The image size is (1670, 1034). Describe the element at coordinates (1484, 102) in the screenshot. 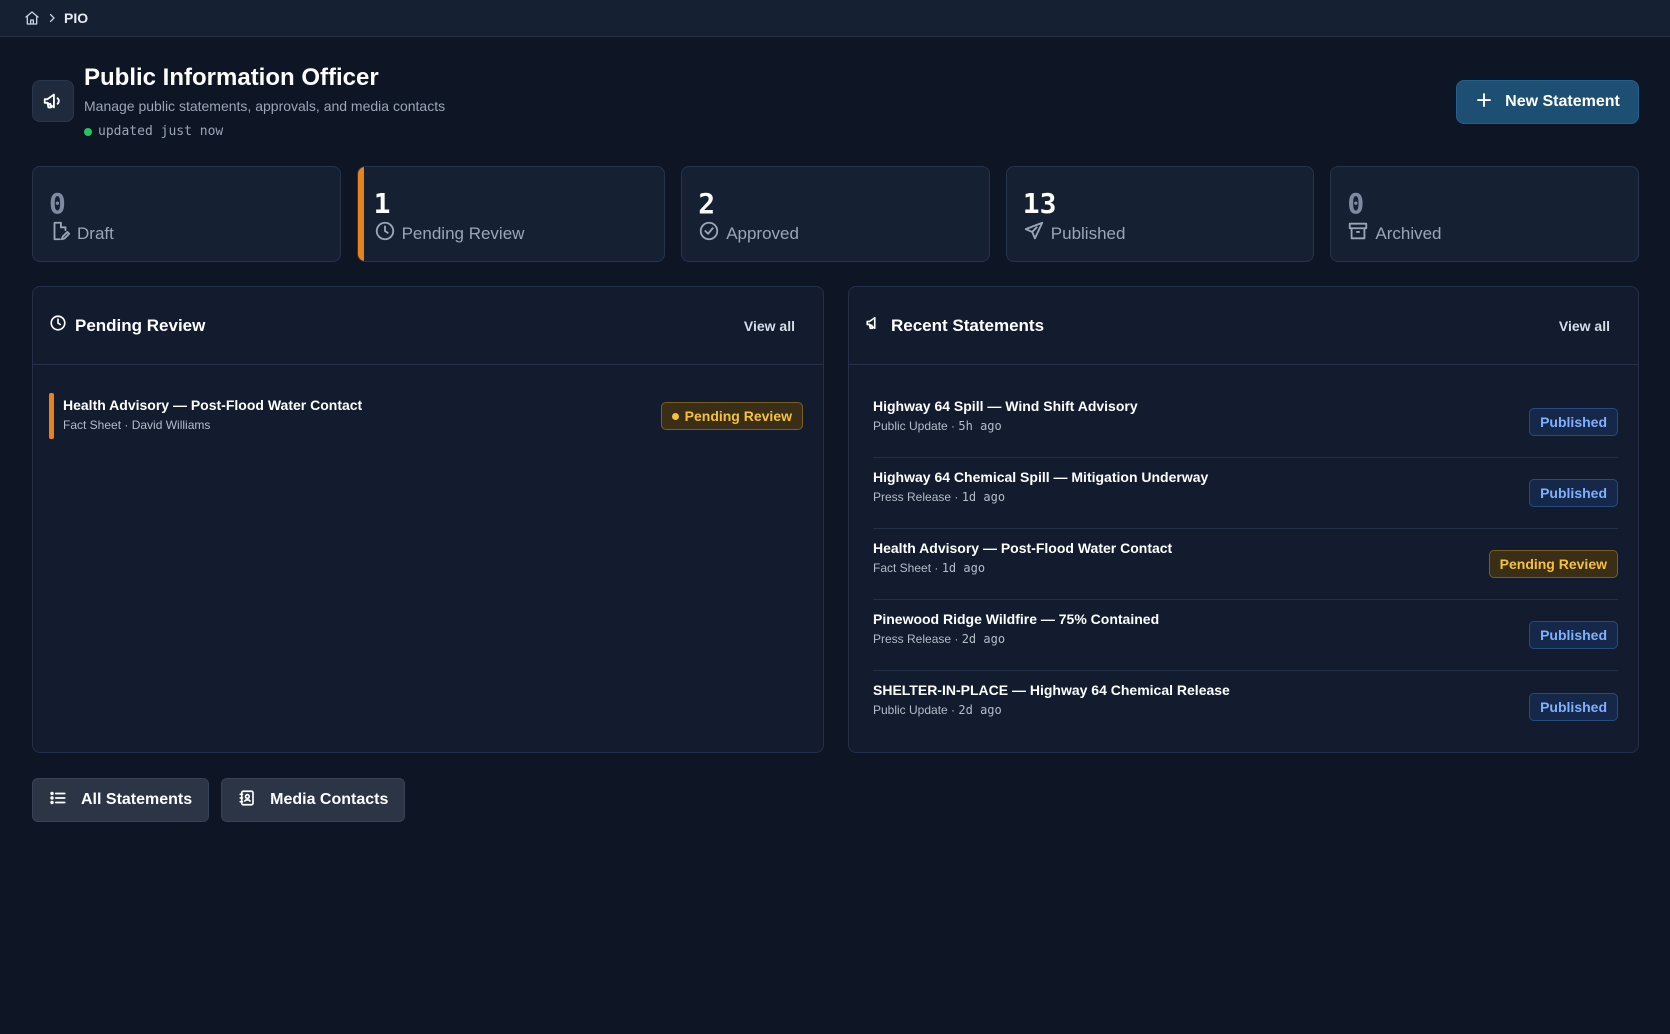

I see `plus-icon` at that location.